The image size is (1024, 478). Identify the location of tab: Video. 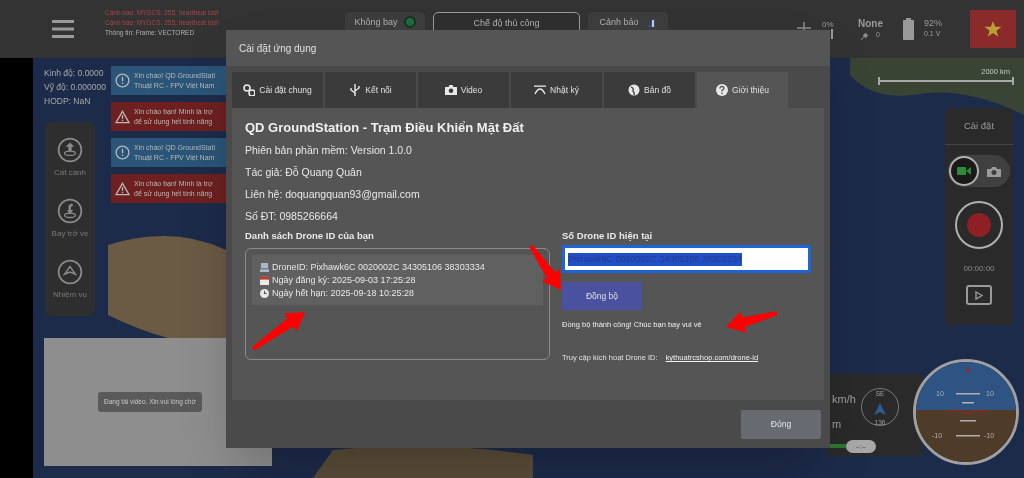
(463, 90).